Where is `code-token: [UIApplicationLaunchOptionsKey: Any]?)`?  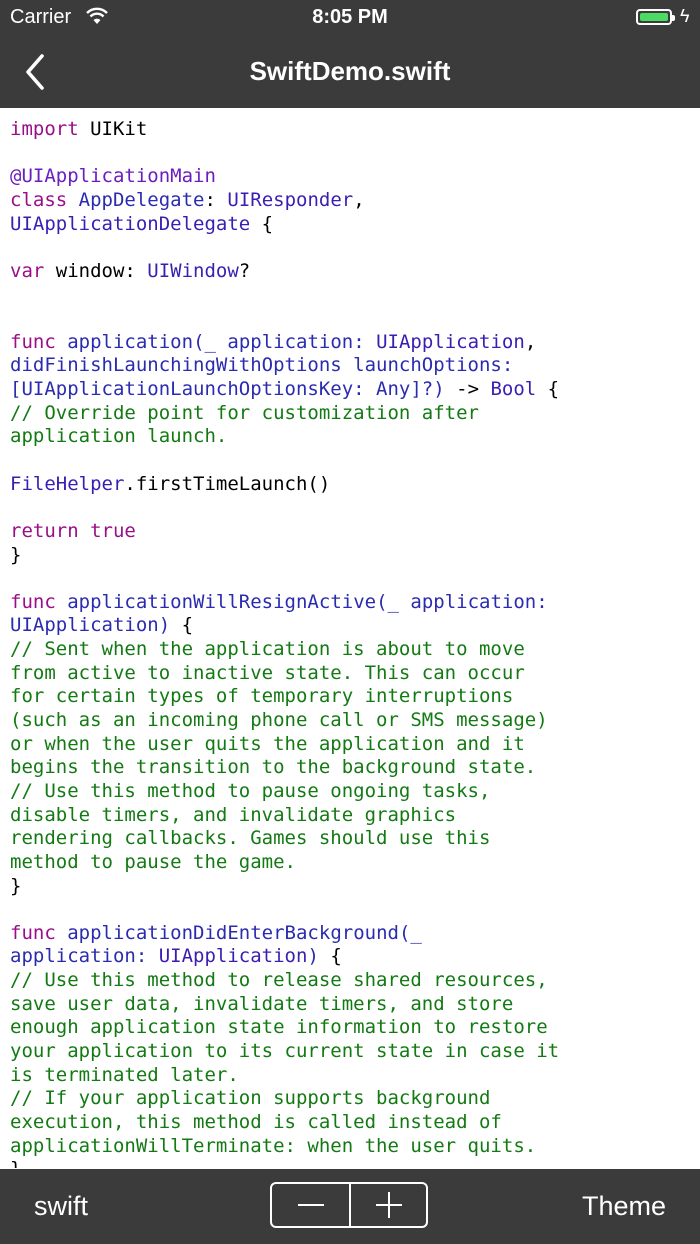 code-token: [UIApplicationLaunchOptionsKey: Any]?) is located at coordinates (227, 389).